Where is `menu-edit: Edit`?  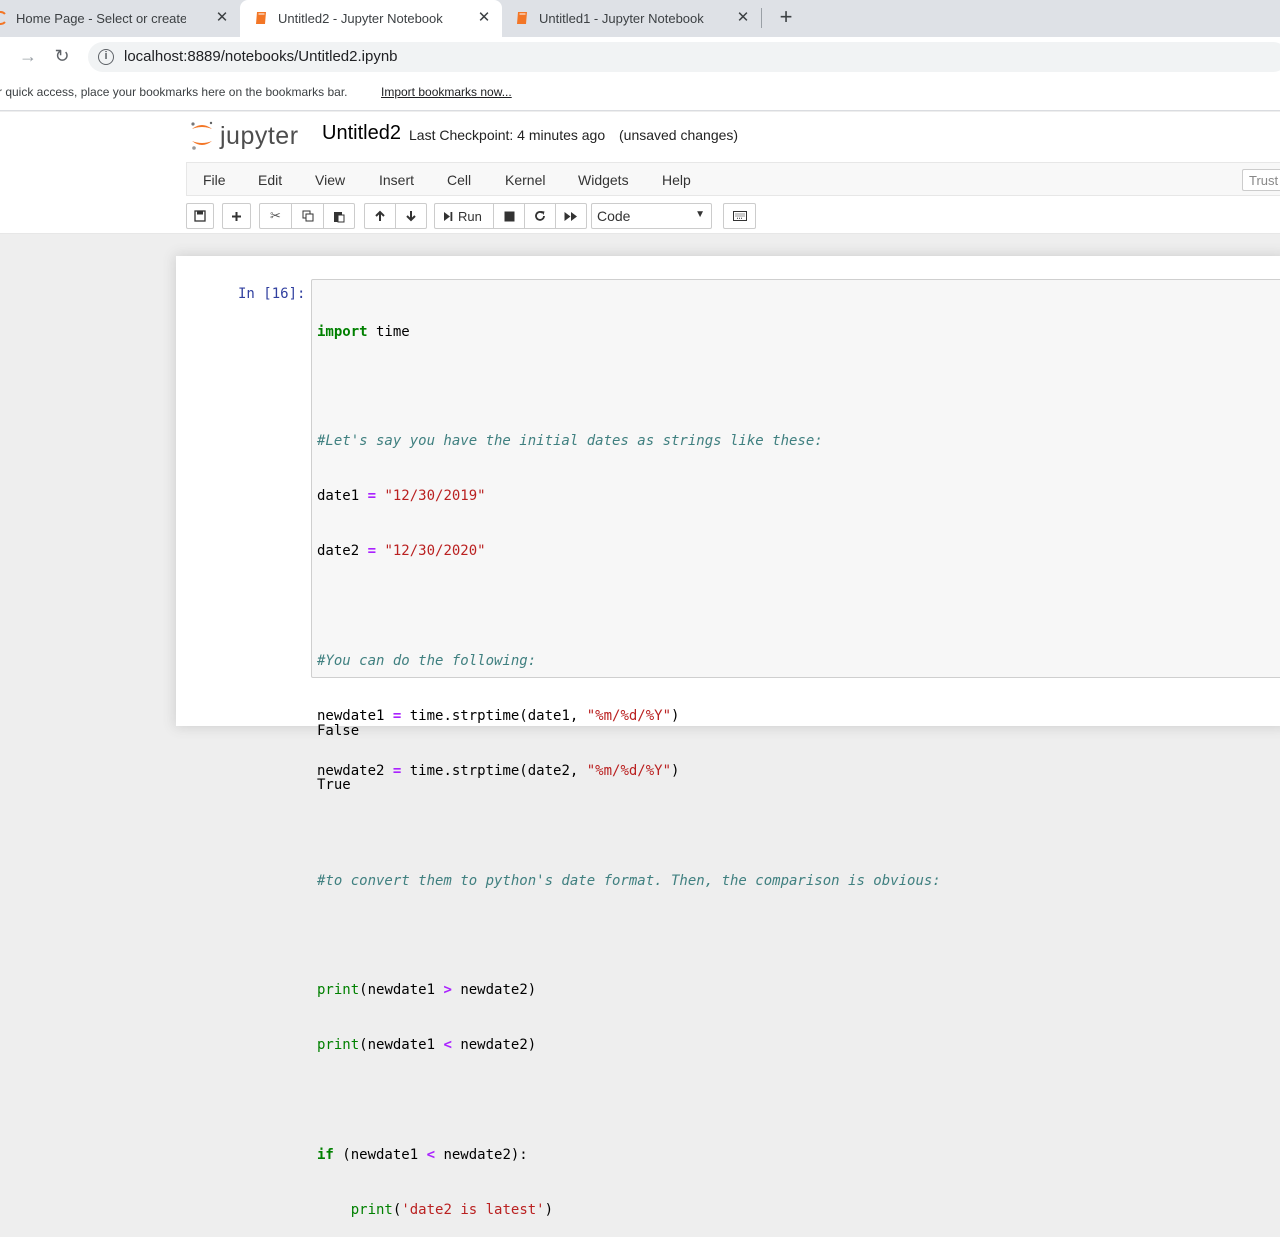
menu-edit: Edit is located at coordinates (270, 180).